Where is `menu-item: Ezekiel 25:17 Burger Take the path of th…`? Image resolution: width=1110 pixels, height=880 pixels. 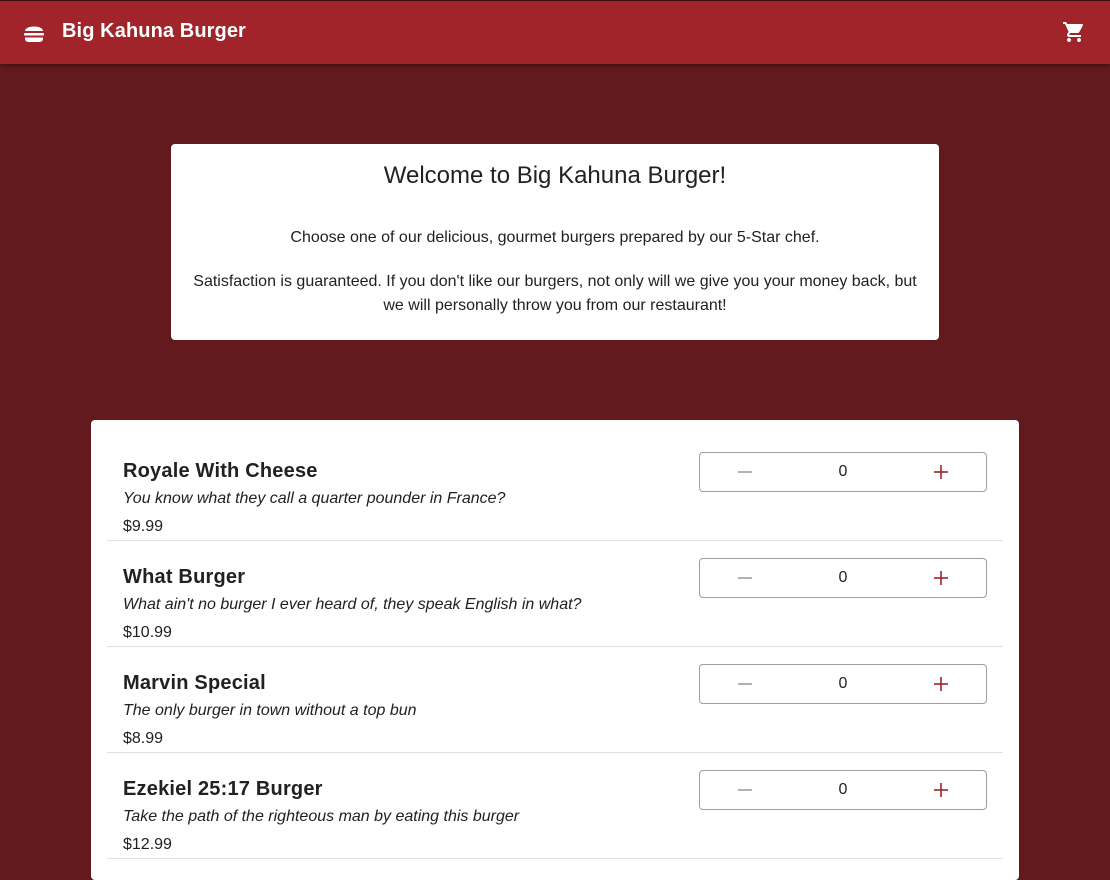 menu-item: Ezekiel 25:17 Burger Take the path of th… is located at coordinates (555, 806).